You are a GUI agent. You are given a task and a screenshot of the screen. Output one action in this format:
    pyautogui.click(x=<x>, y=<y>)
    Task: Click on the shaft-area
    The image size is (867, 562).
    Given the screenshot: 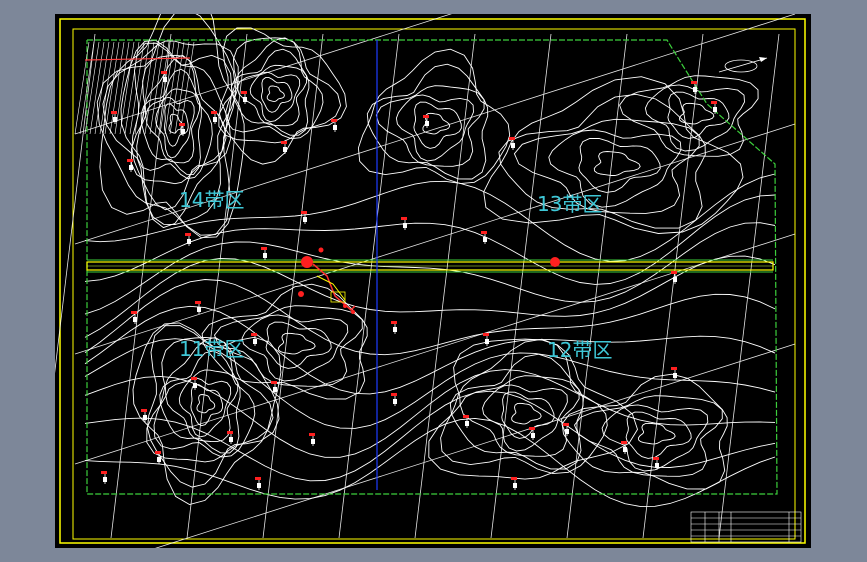 What is the action you would take?
    pyautogui.click(x=429, y=280)
    